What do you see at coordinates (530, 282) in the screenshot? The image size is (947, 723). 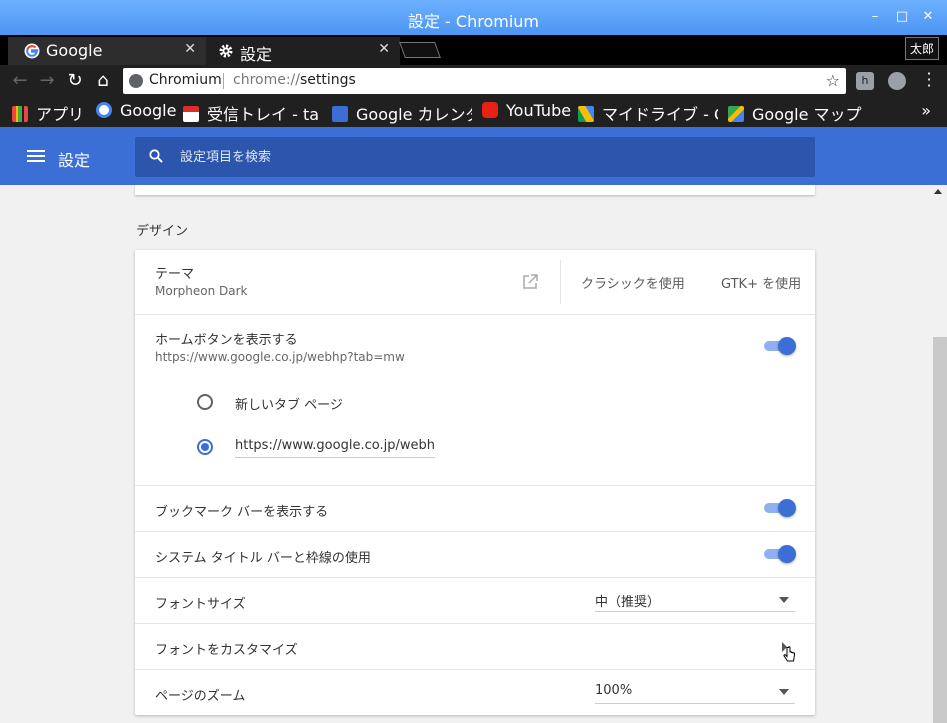 I see `external-link-icon` at bounding box center [530, 282].